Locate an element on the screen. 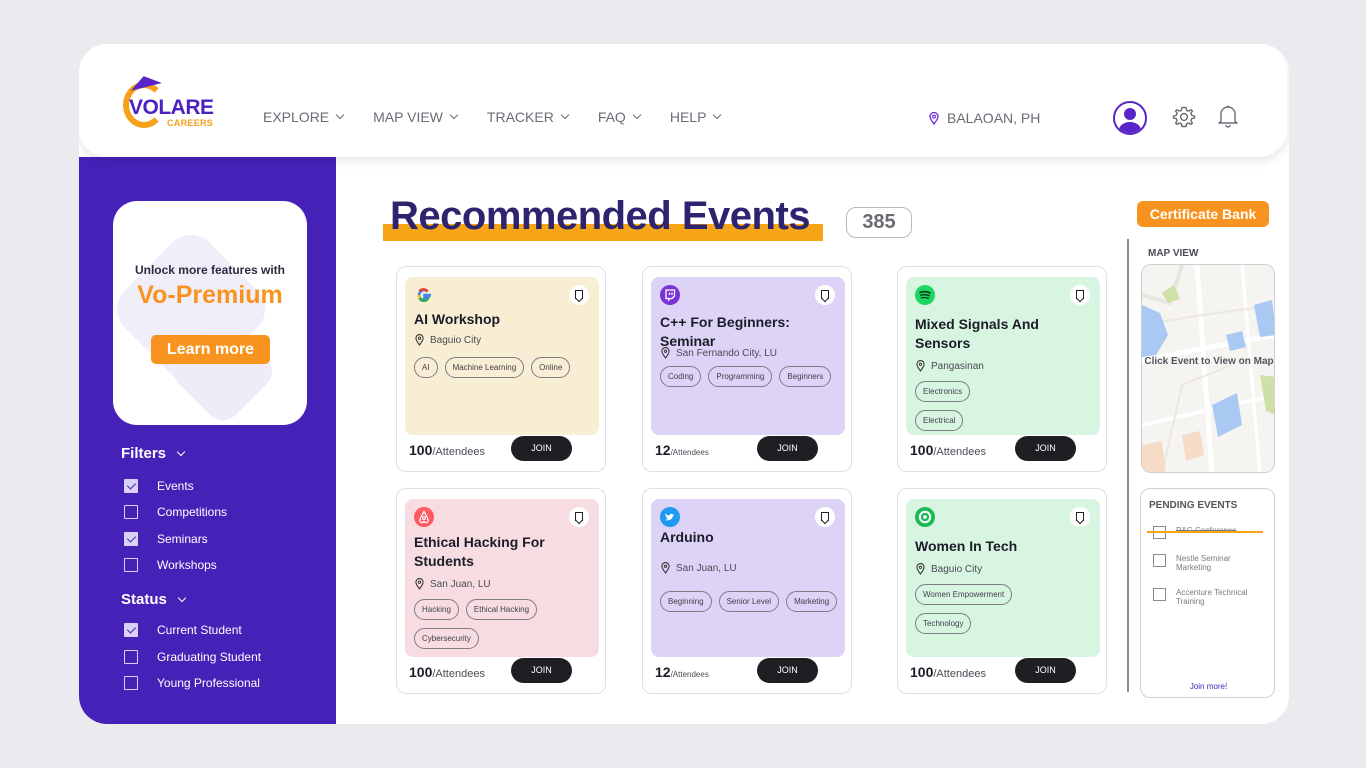 The width and height of the screenshot is (1366, 768). status-option-young-professional: Young Professional is located at coordinates (192, 683).